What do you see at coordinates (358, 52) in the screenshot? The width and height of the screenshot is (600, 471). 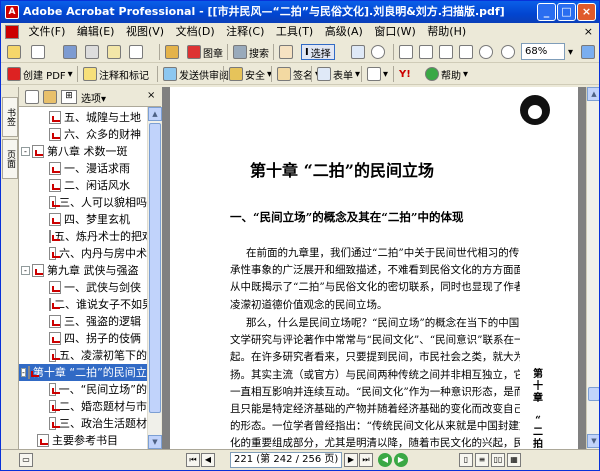 I see `snapshot-button` at bounding box center [358, 52].